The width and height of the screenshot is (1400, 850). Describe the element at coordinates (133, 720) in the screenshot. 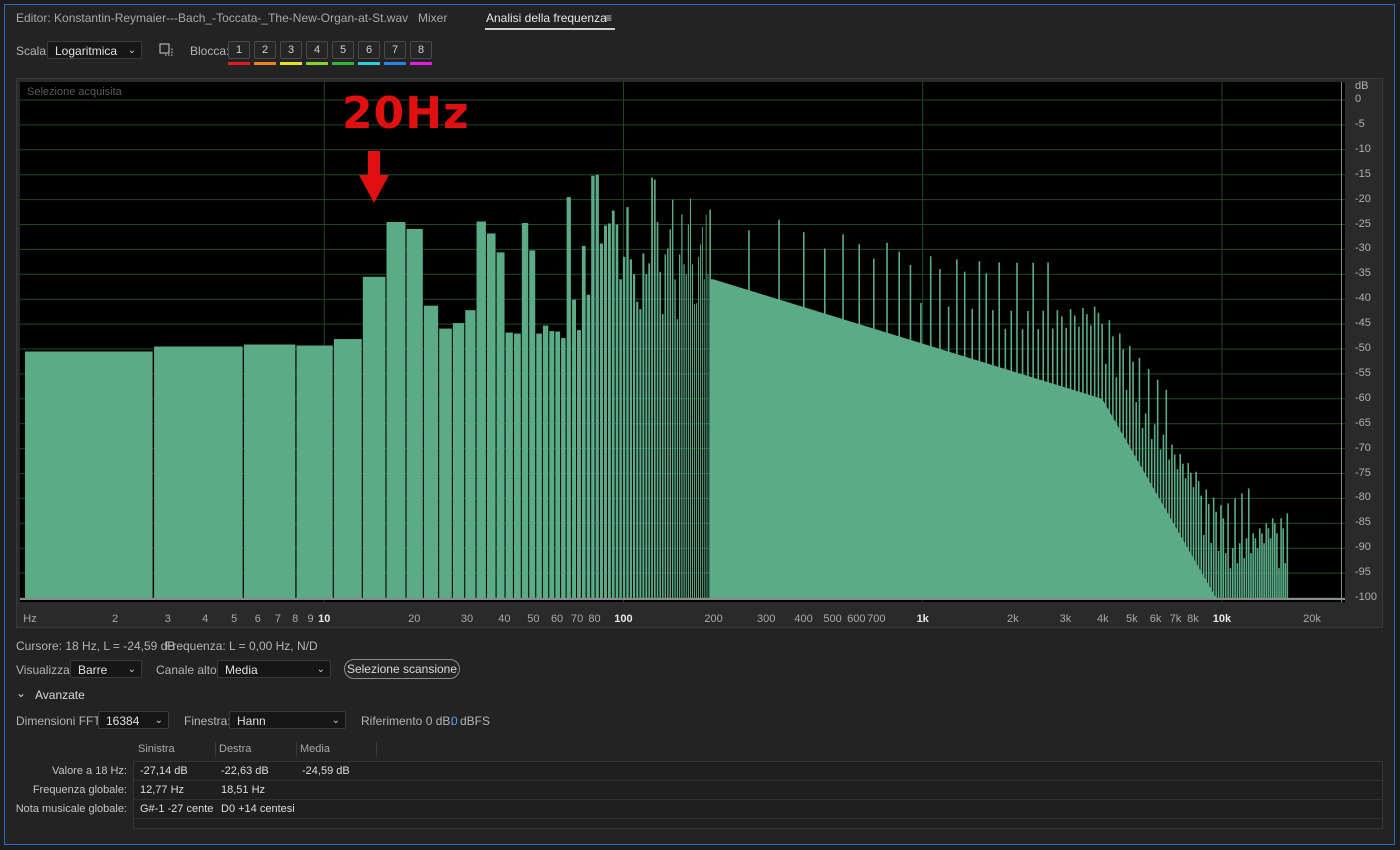

I see `fft-size-dropdown: 16384 ⌄` at that location.